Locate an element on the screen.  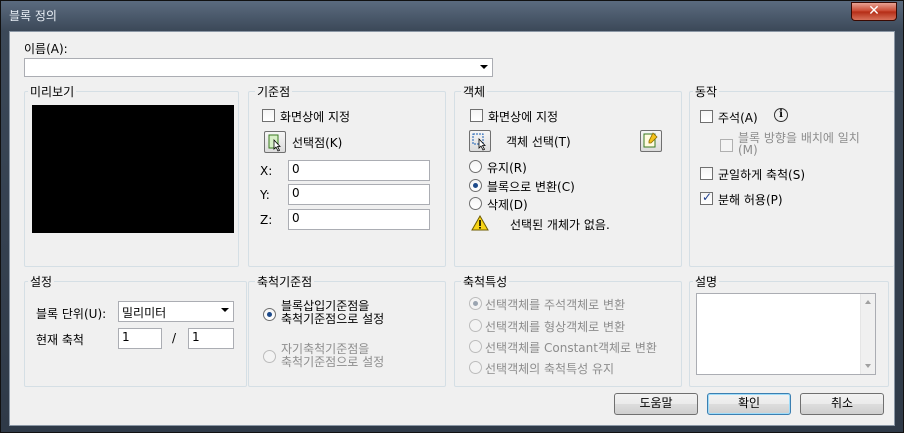
cancel-button: 취소 is located at coordinates (842, 404).